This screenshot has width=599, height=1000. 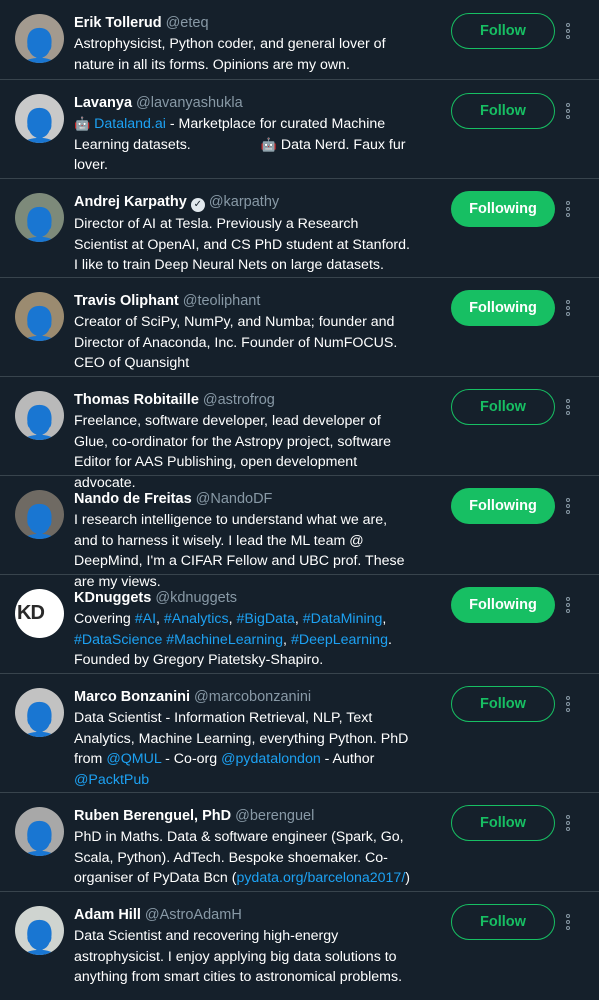 What do you see at coordinates (103, 103) in the screenshot?
I see `user-name: Lavanya` at bounding box center [103, 103].